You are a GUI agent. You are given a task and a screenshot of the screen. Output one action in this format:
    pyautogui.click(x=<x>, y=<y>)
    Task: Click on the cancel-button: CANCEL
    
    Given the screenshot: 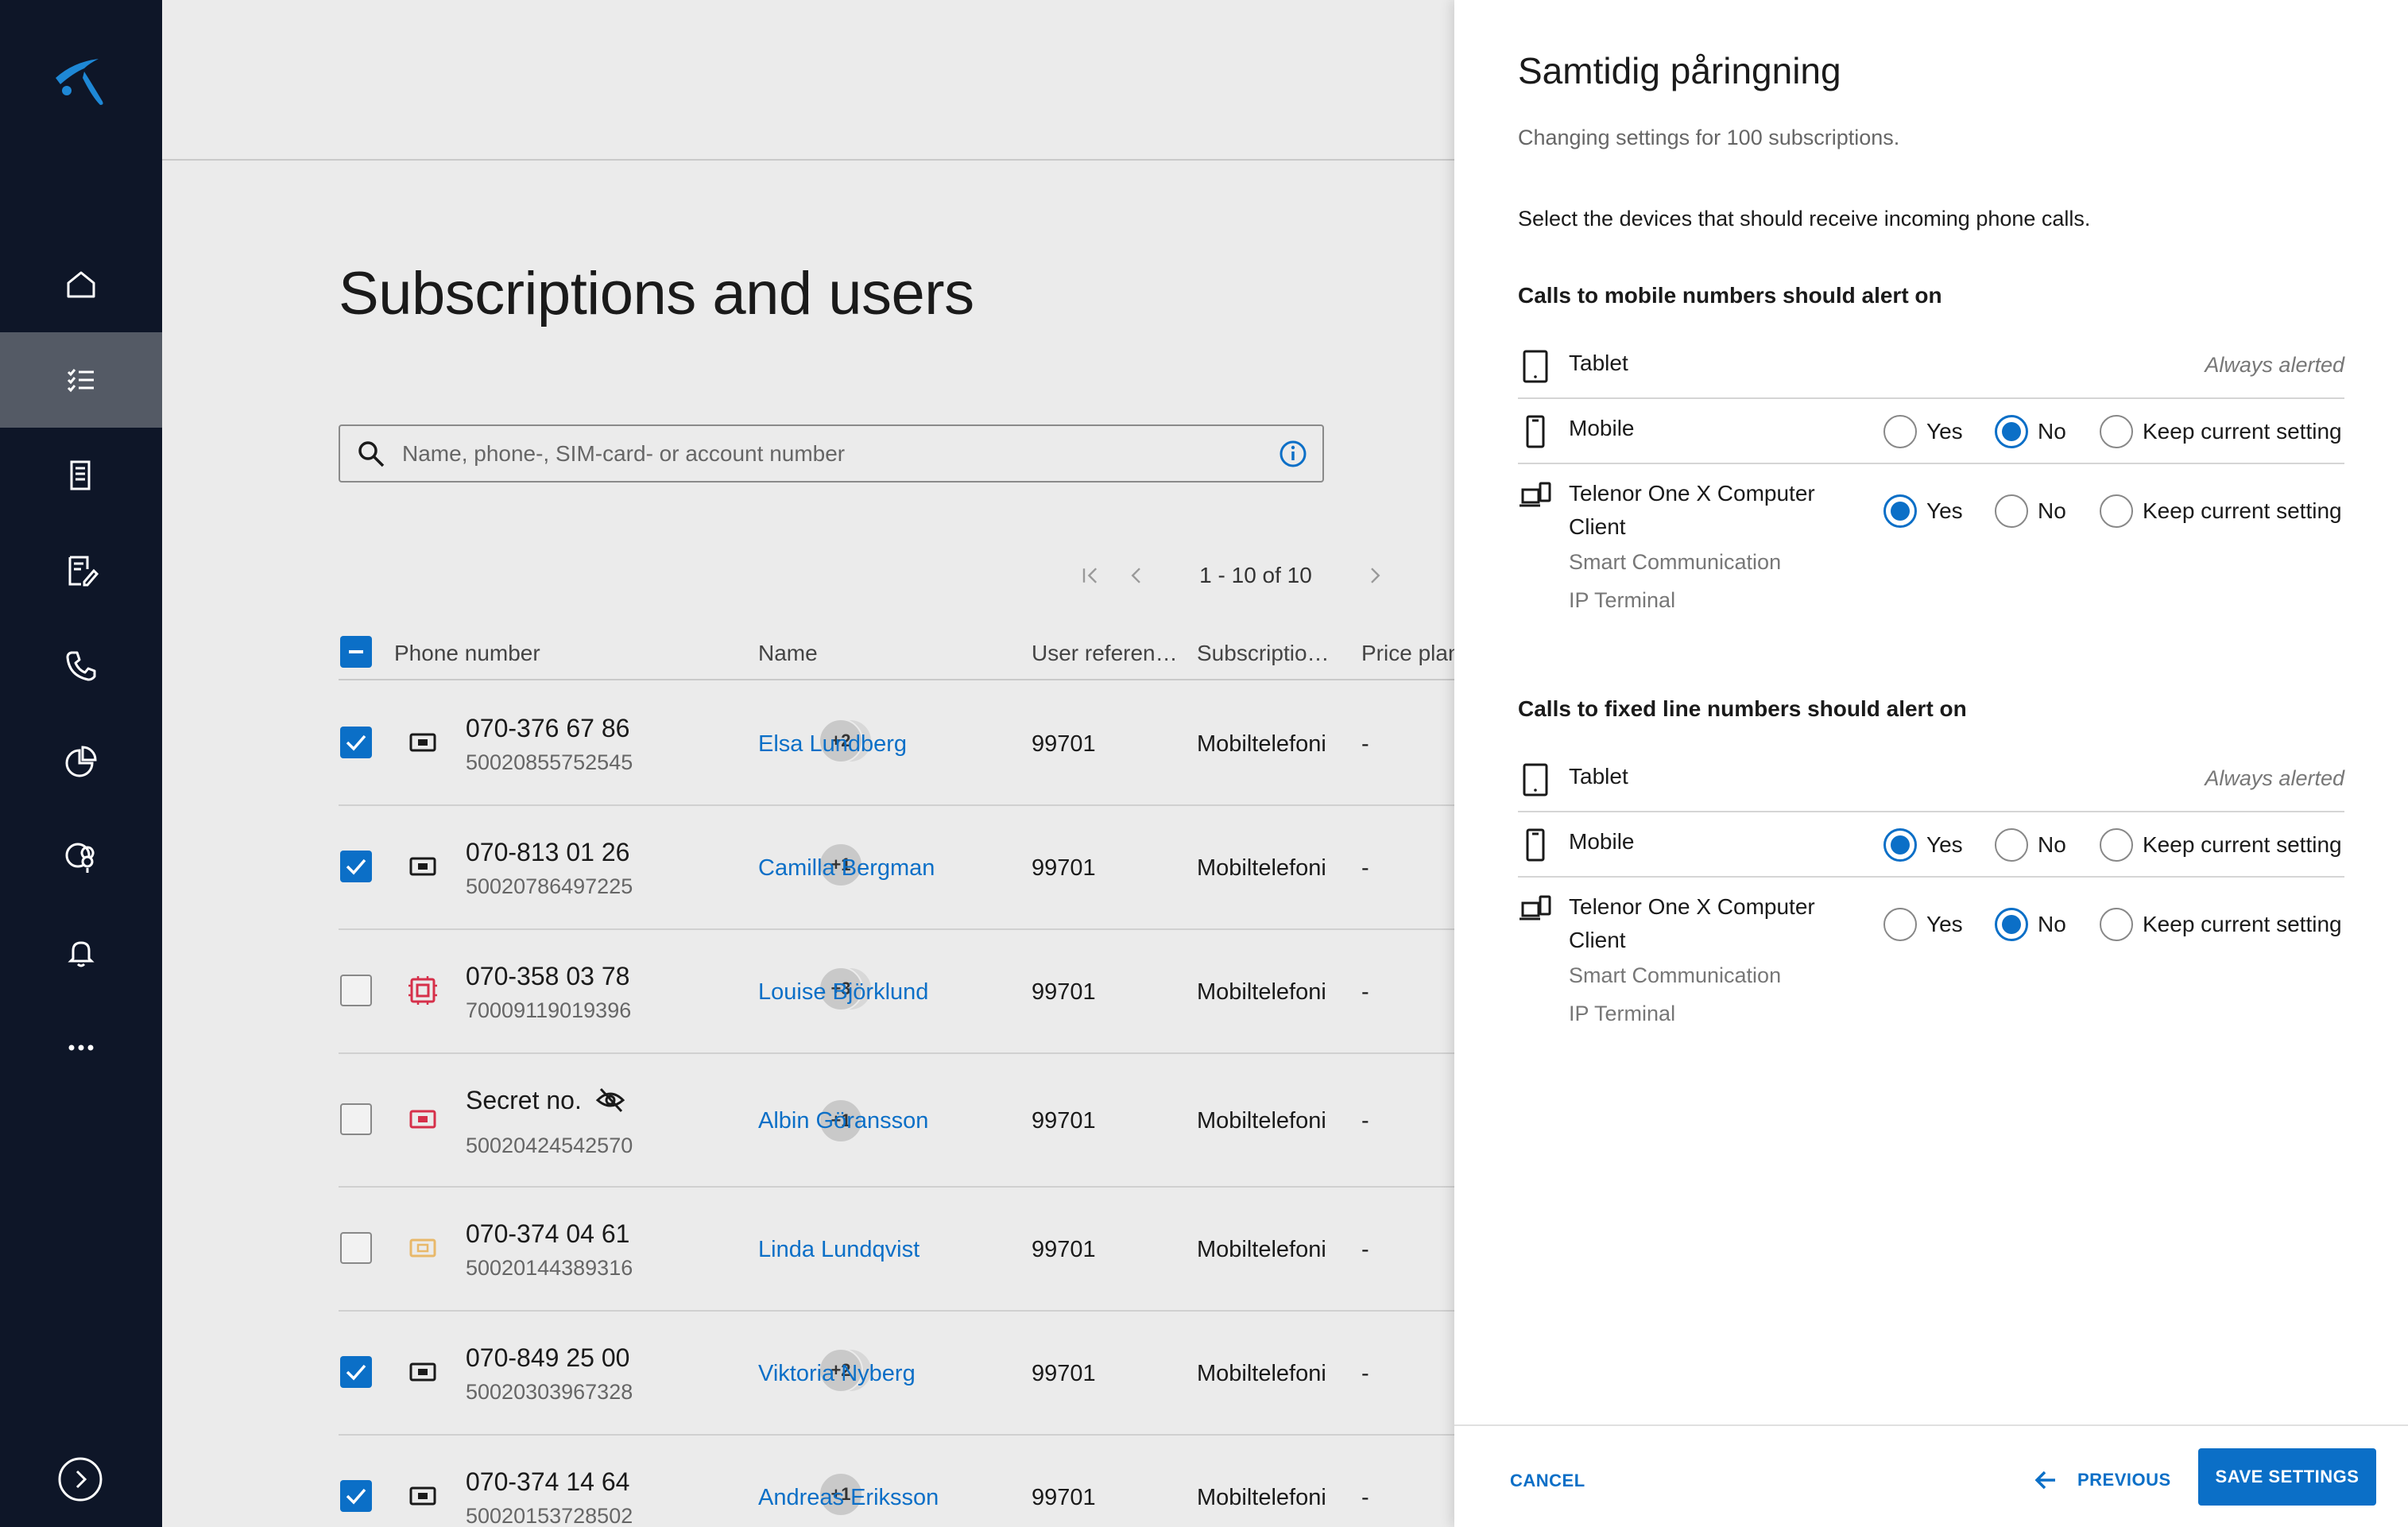 What is the action you would take?
    pyautogui.click(x=1548, y=1481)
    